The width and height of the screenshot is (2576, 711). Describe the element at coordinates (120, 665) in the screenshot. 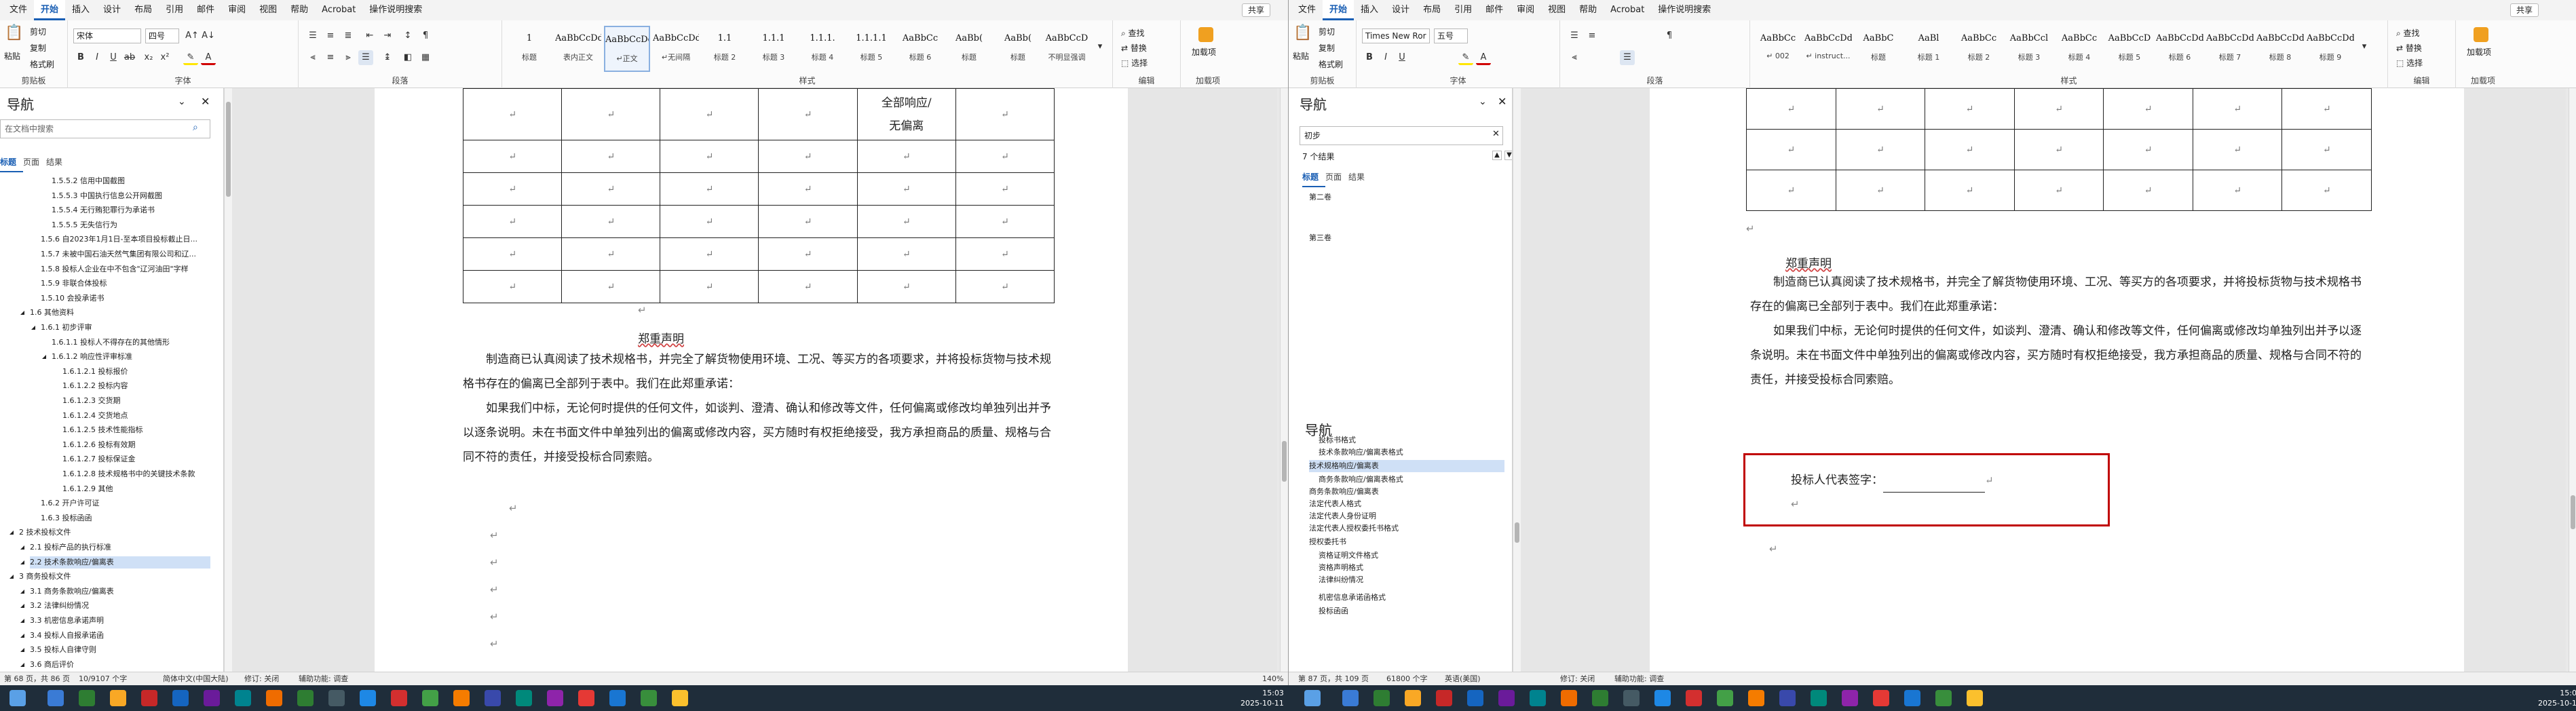

I see `nav-heading-item: 3.6 商后评价` at that location.